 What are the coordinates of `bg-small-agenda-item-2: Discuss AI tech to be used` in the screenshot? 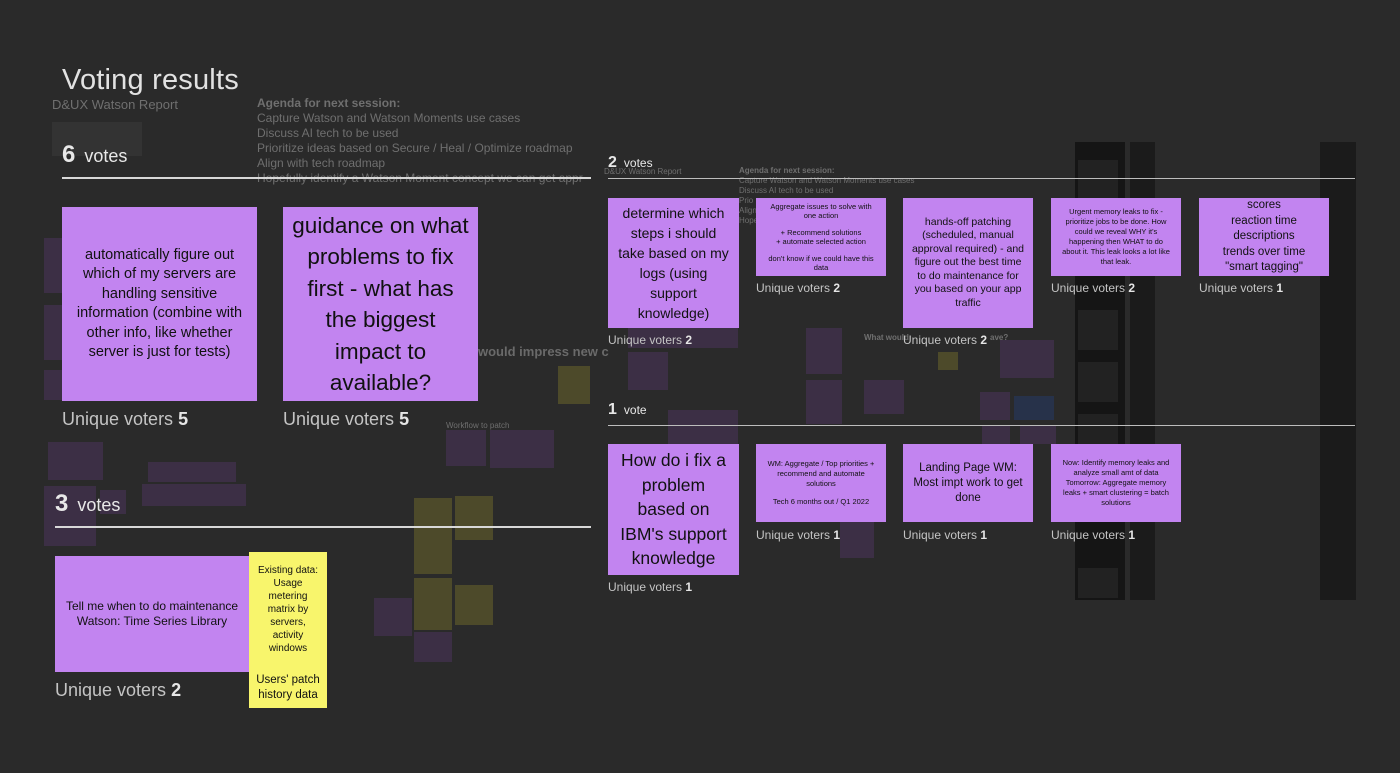 It's located at (786, 190).